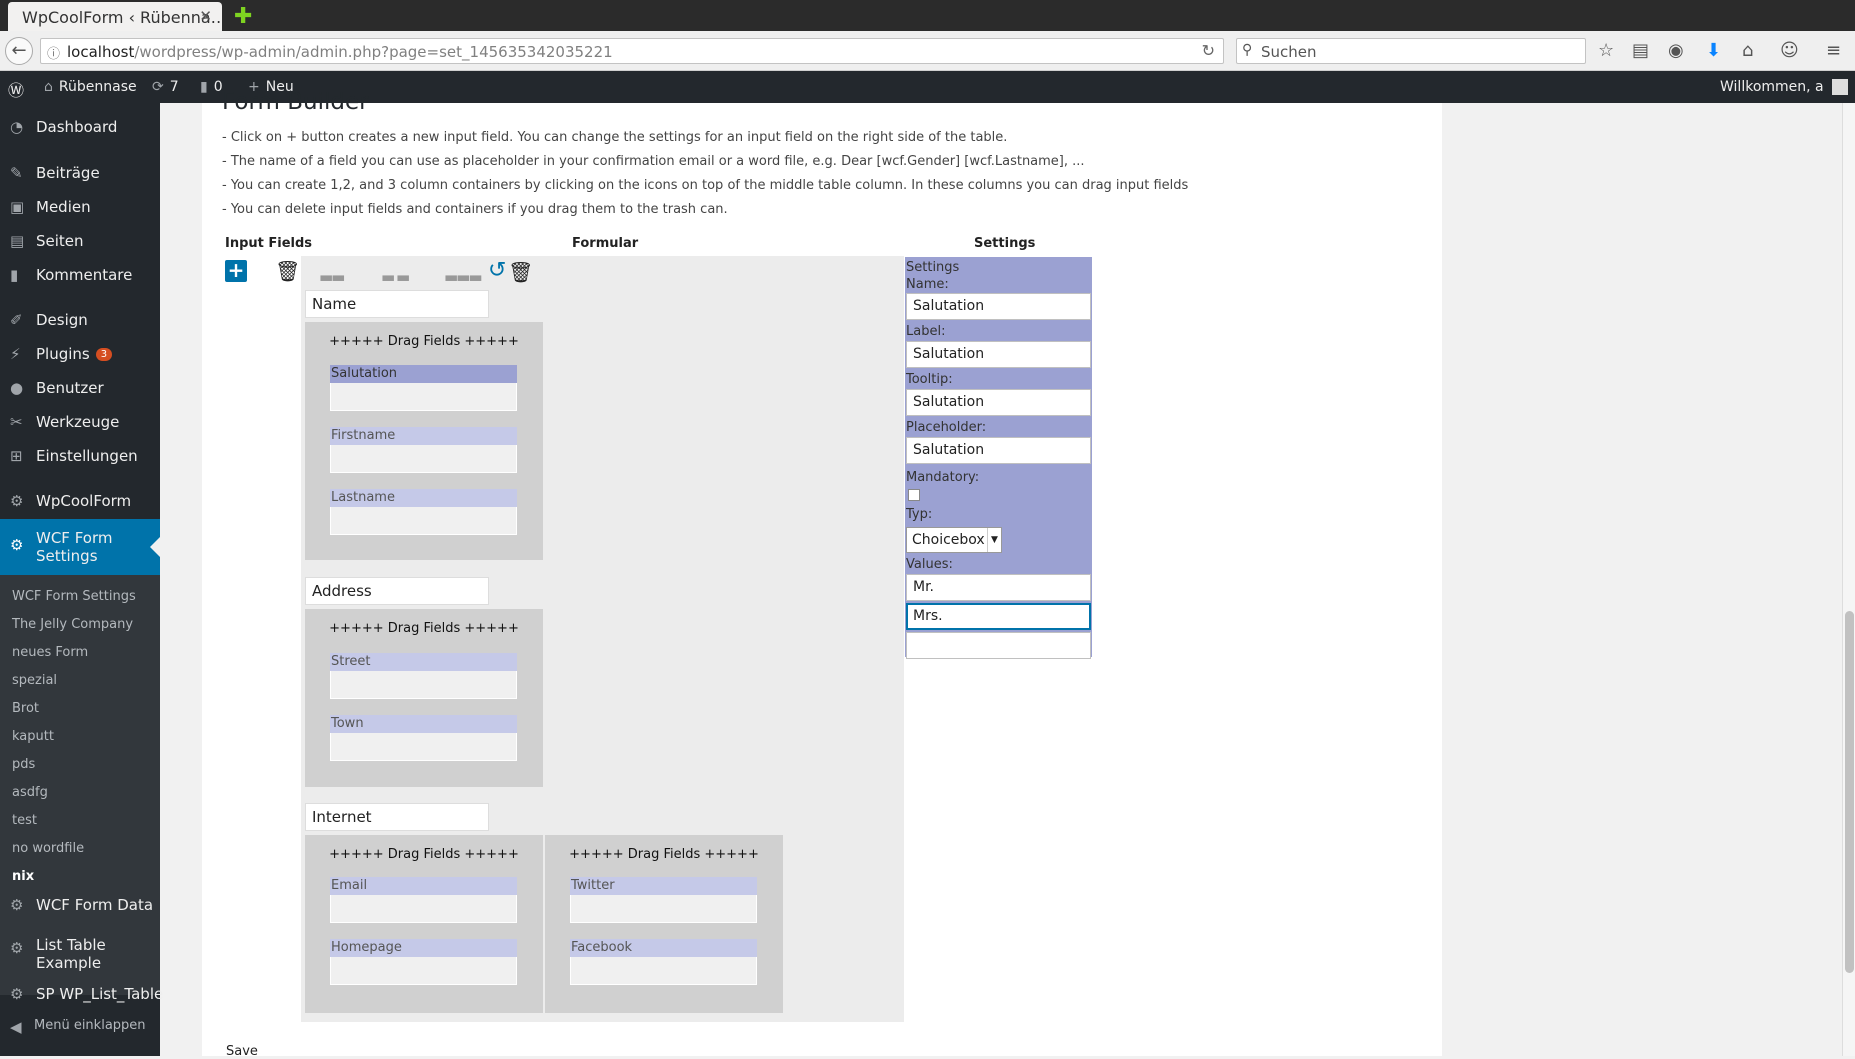 The height and width of the screenshot is (1059, 1855). What do you see at coordinates (23, 764) in the screenshot?
I see `submenu-item: pds` at bounding box center [23, 764].